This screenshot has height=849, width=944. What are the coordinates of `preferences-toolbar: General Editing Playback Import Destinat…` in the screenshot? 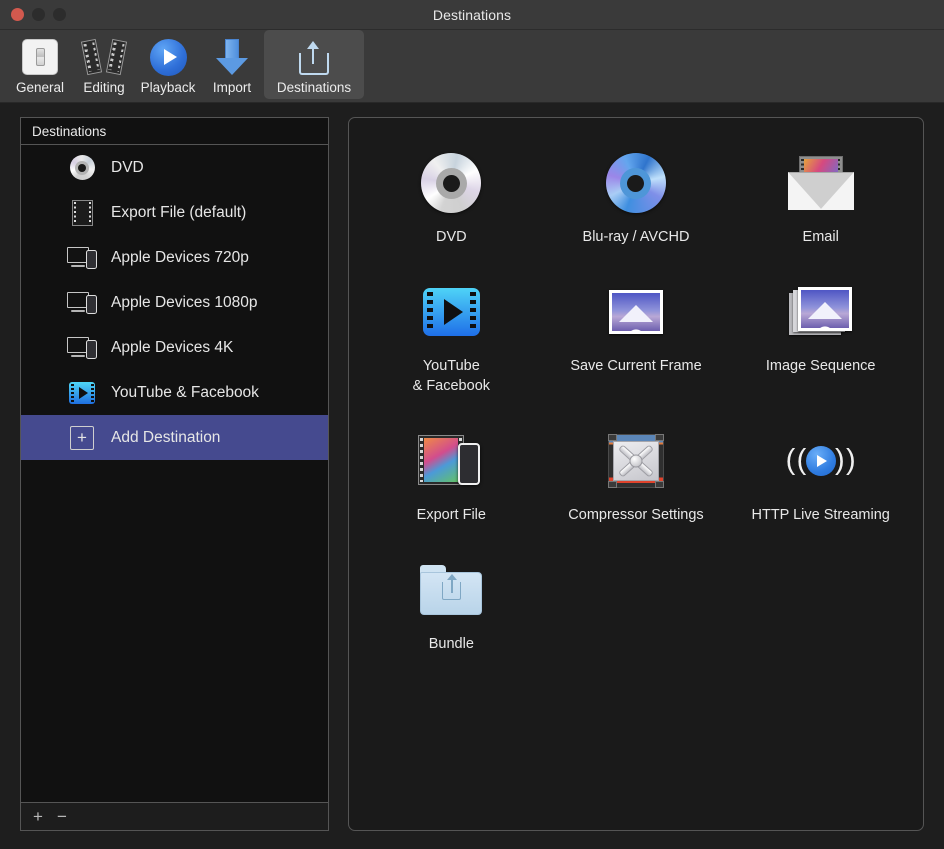 It's located at (472, 66).